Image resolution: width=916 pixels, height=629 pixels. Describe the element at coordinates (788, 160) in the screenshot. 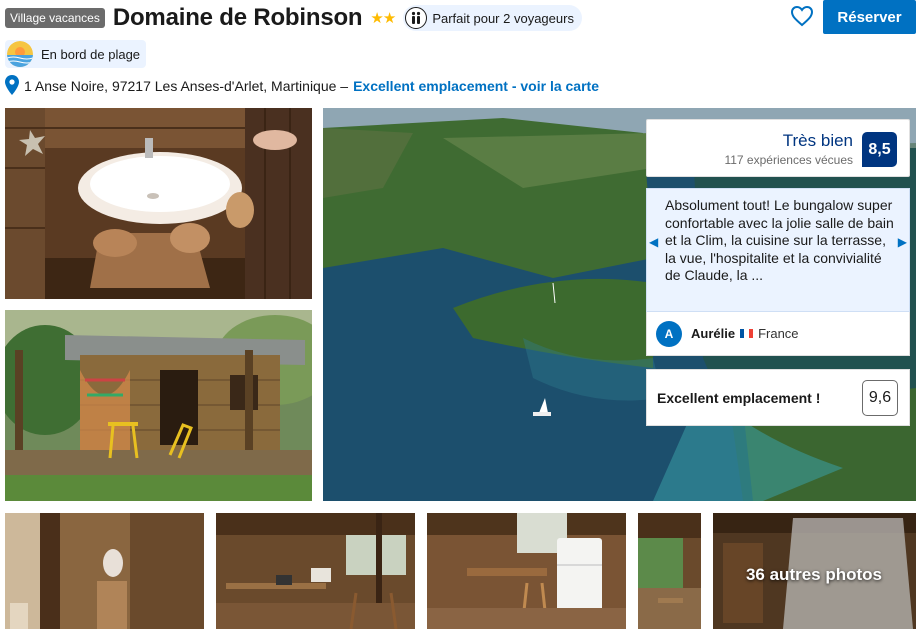

I see `review-count: 117 expériences vécues` at that location.